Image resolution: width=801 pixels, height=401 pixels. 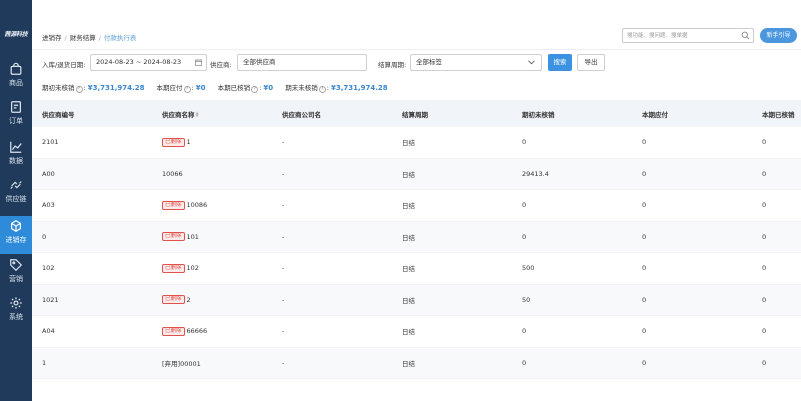 I want to click on date-range-picker: 2024-08-23 ~ 2024-08-23, so click(x=148, y=62).